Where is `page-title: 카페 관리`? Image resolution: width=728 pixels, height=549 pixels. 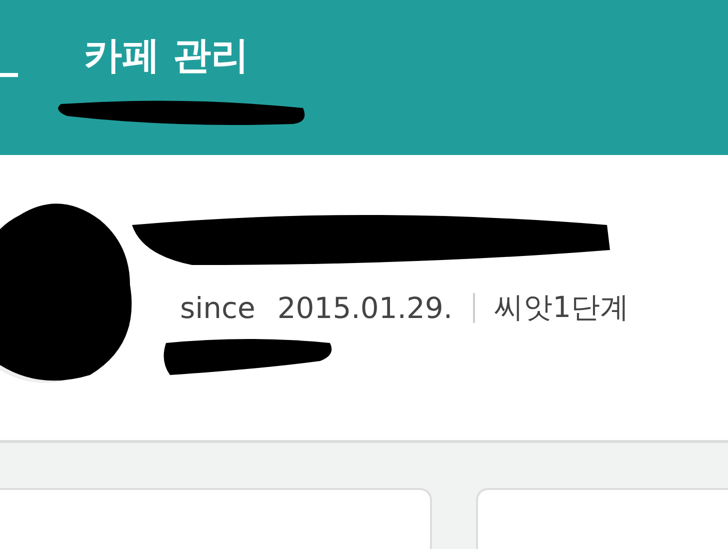
page-title: 카페 관리 is located at coordinates (167, 55).